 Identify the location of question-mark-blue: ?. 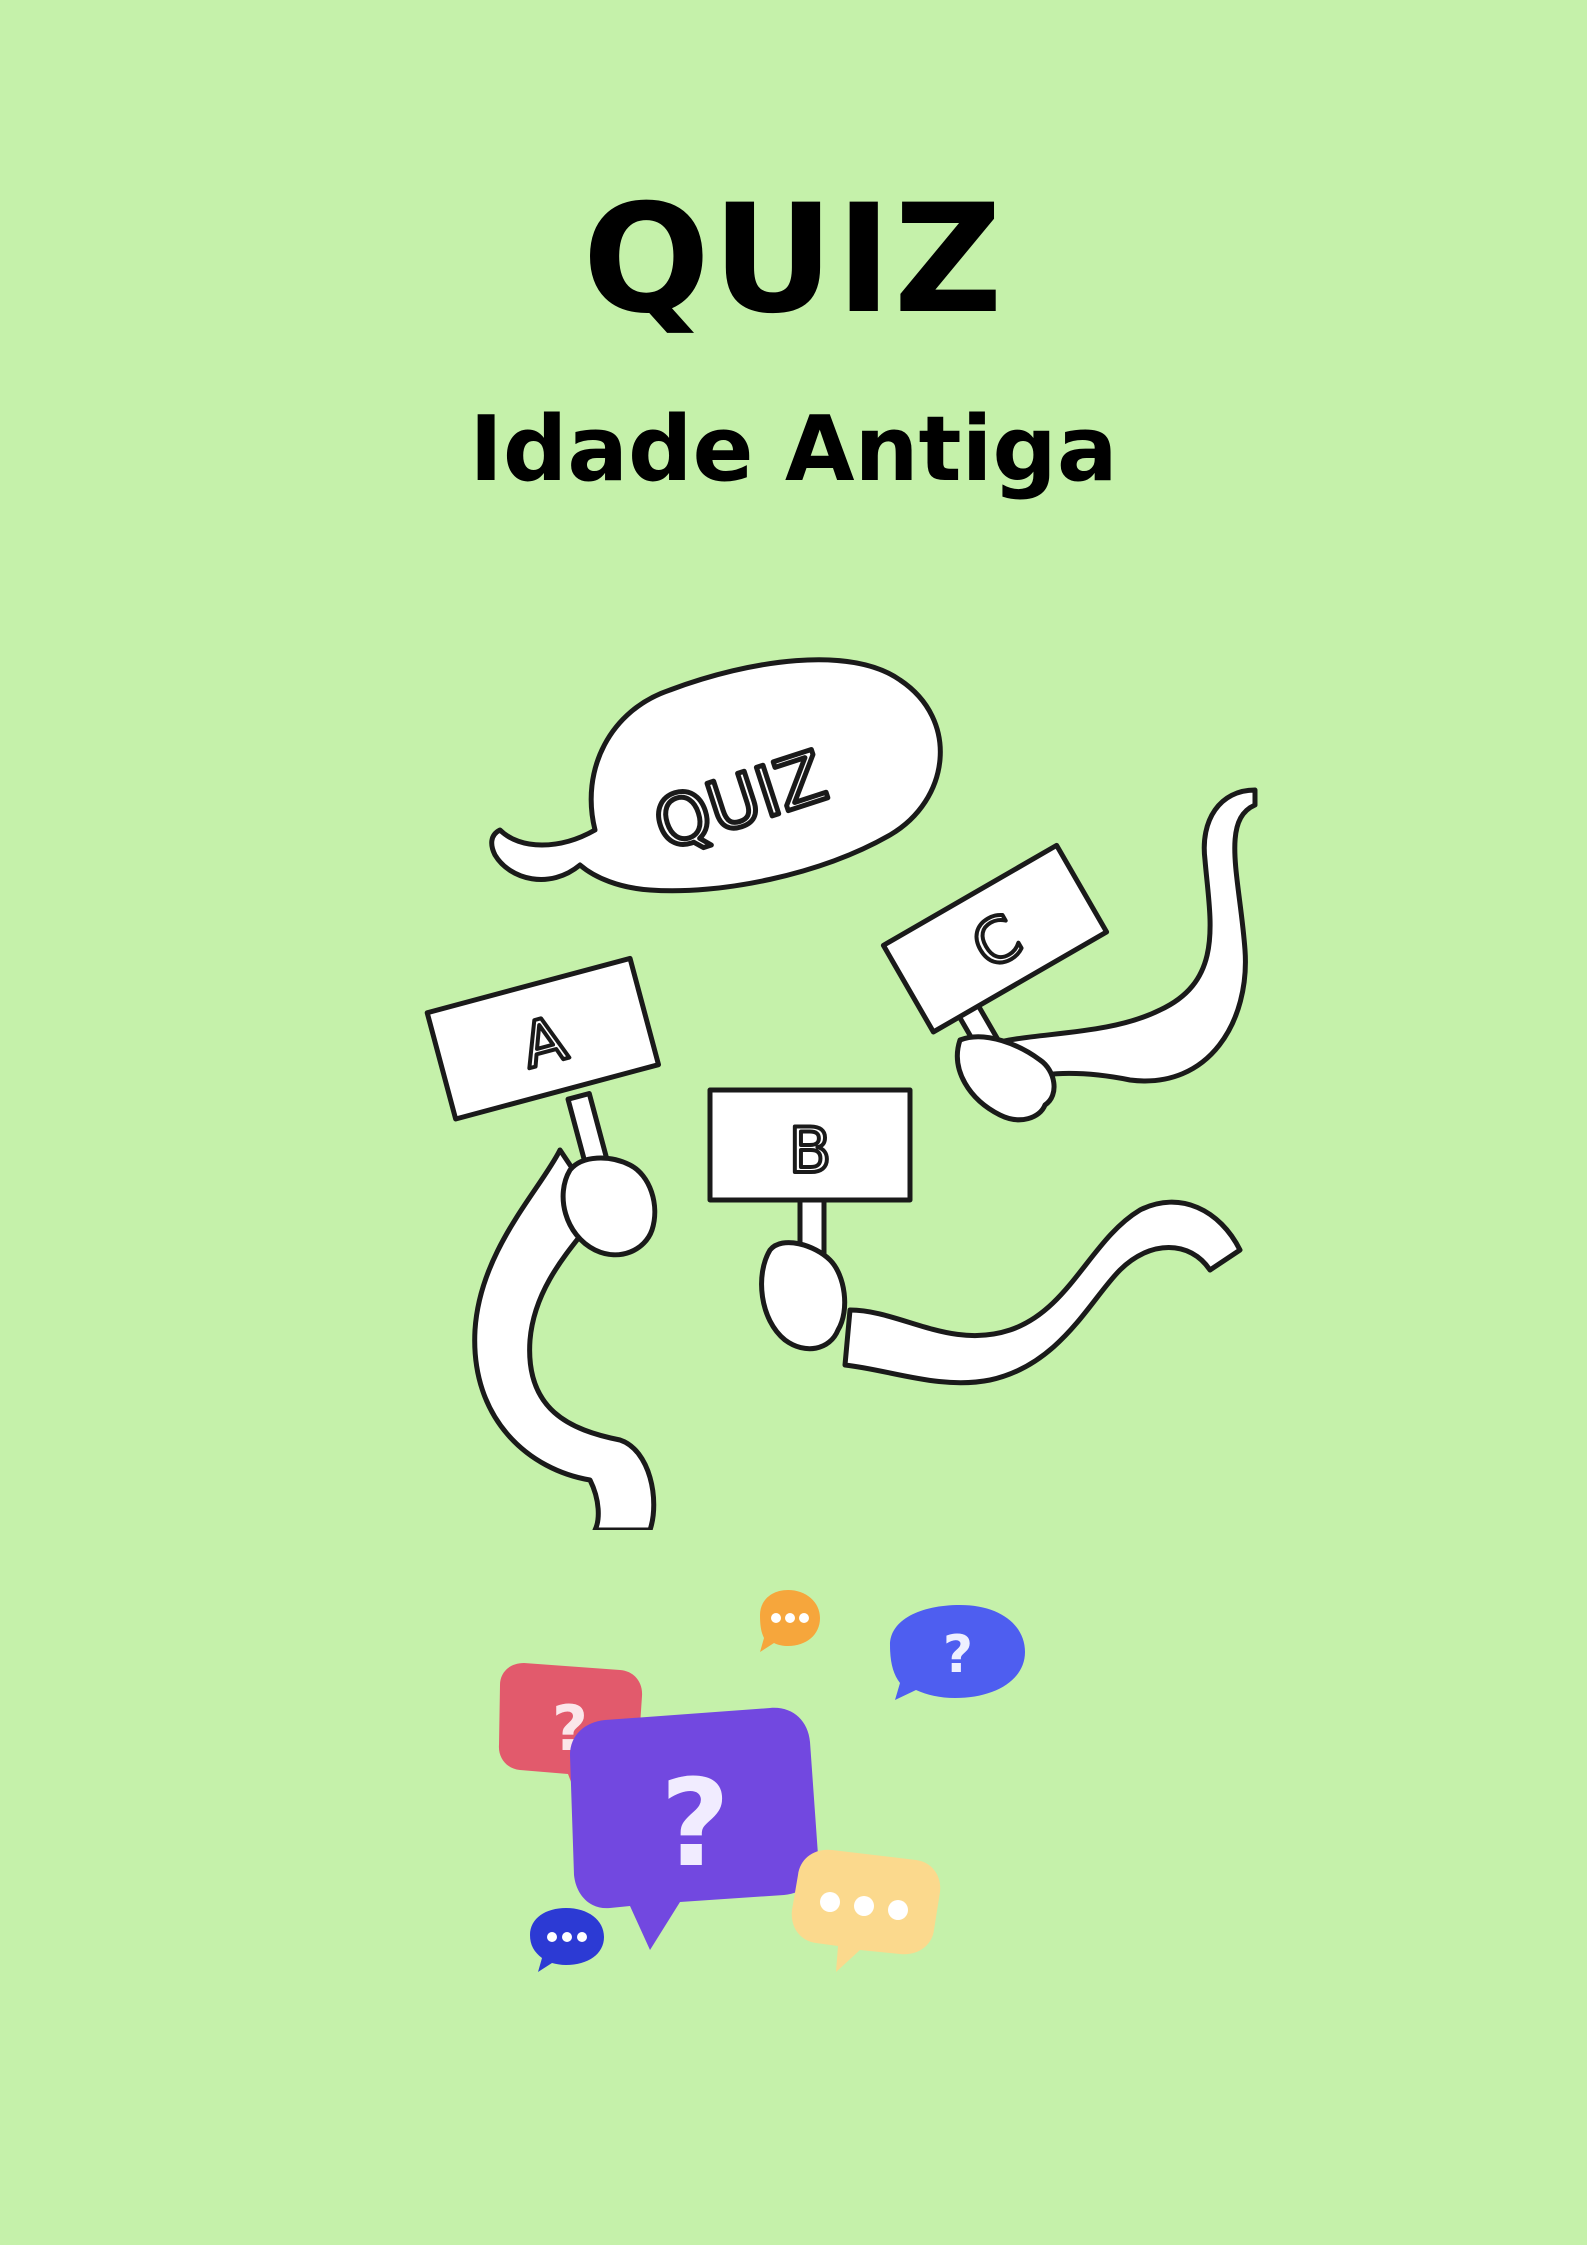
(958, 1655).